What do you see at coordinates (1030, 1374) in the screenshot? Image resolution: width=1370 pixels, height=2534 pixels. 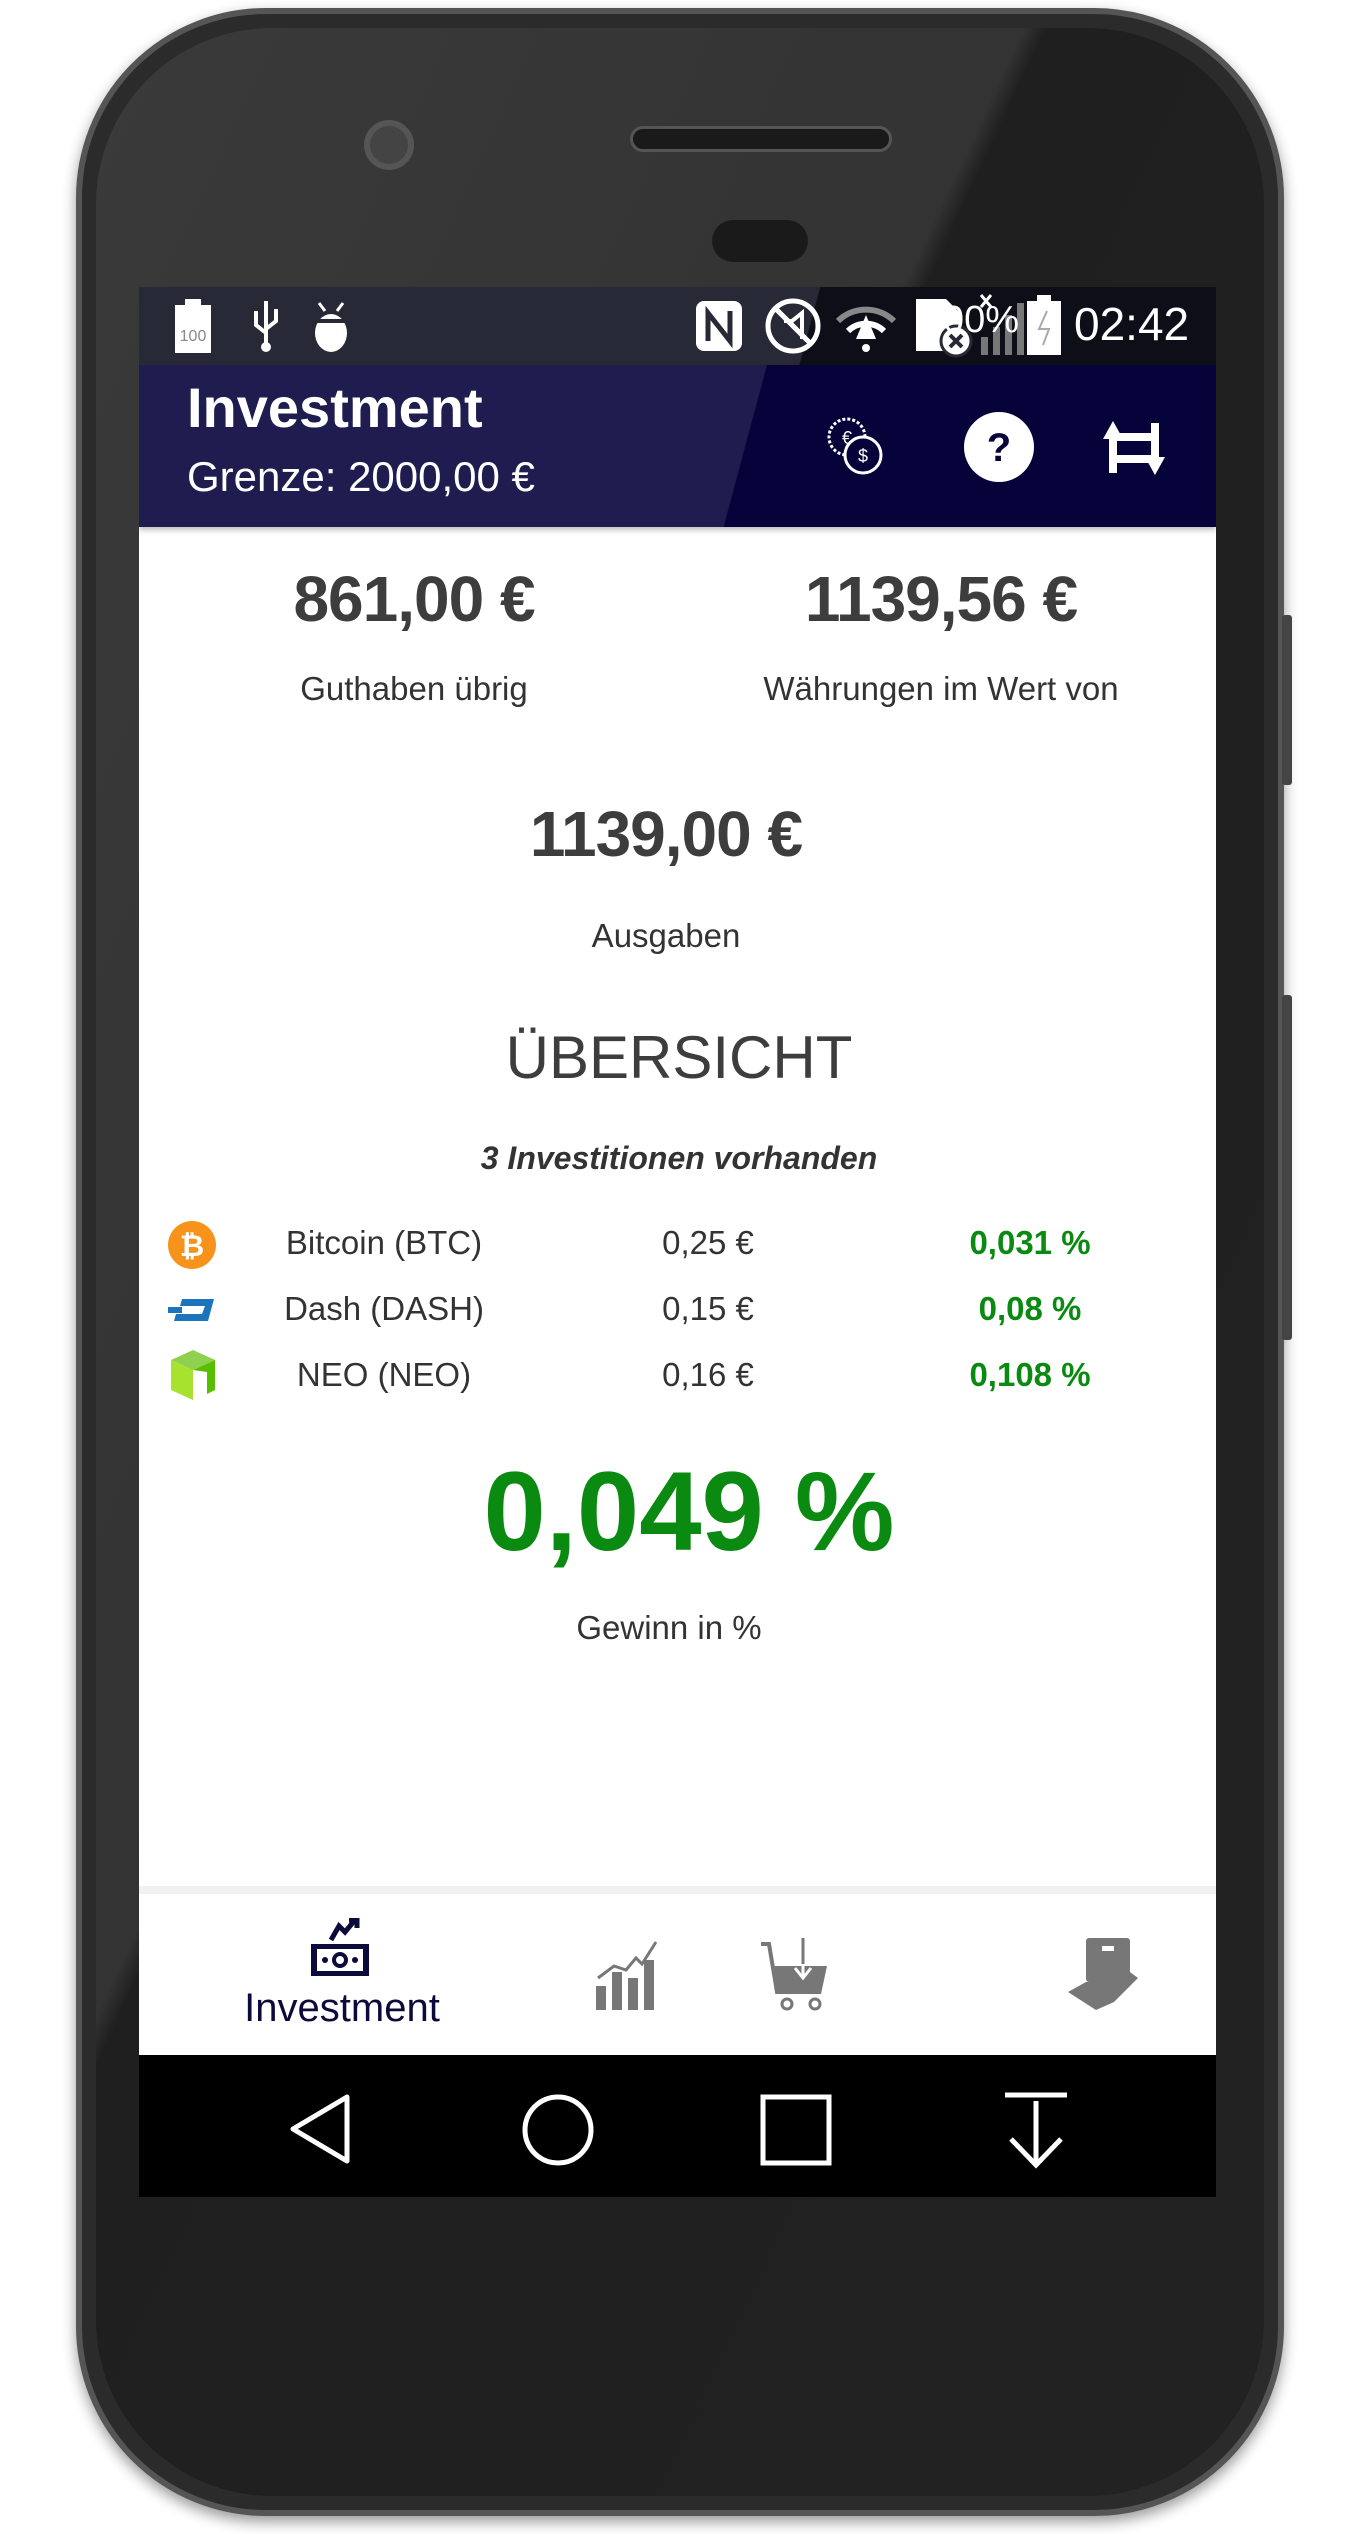 I see `coin-percent: 0,108 %` at bounding box center [1030, 1374].